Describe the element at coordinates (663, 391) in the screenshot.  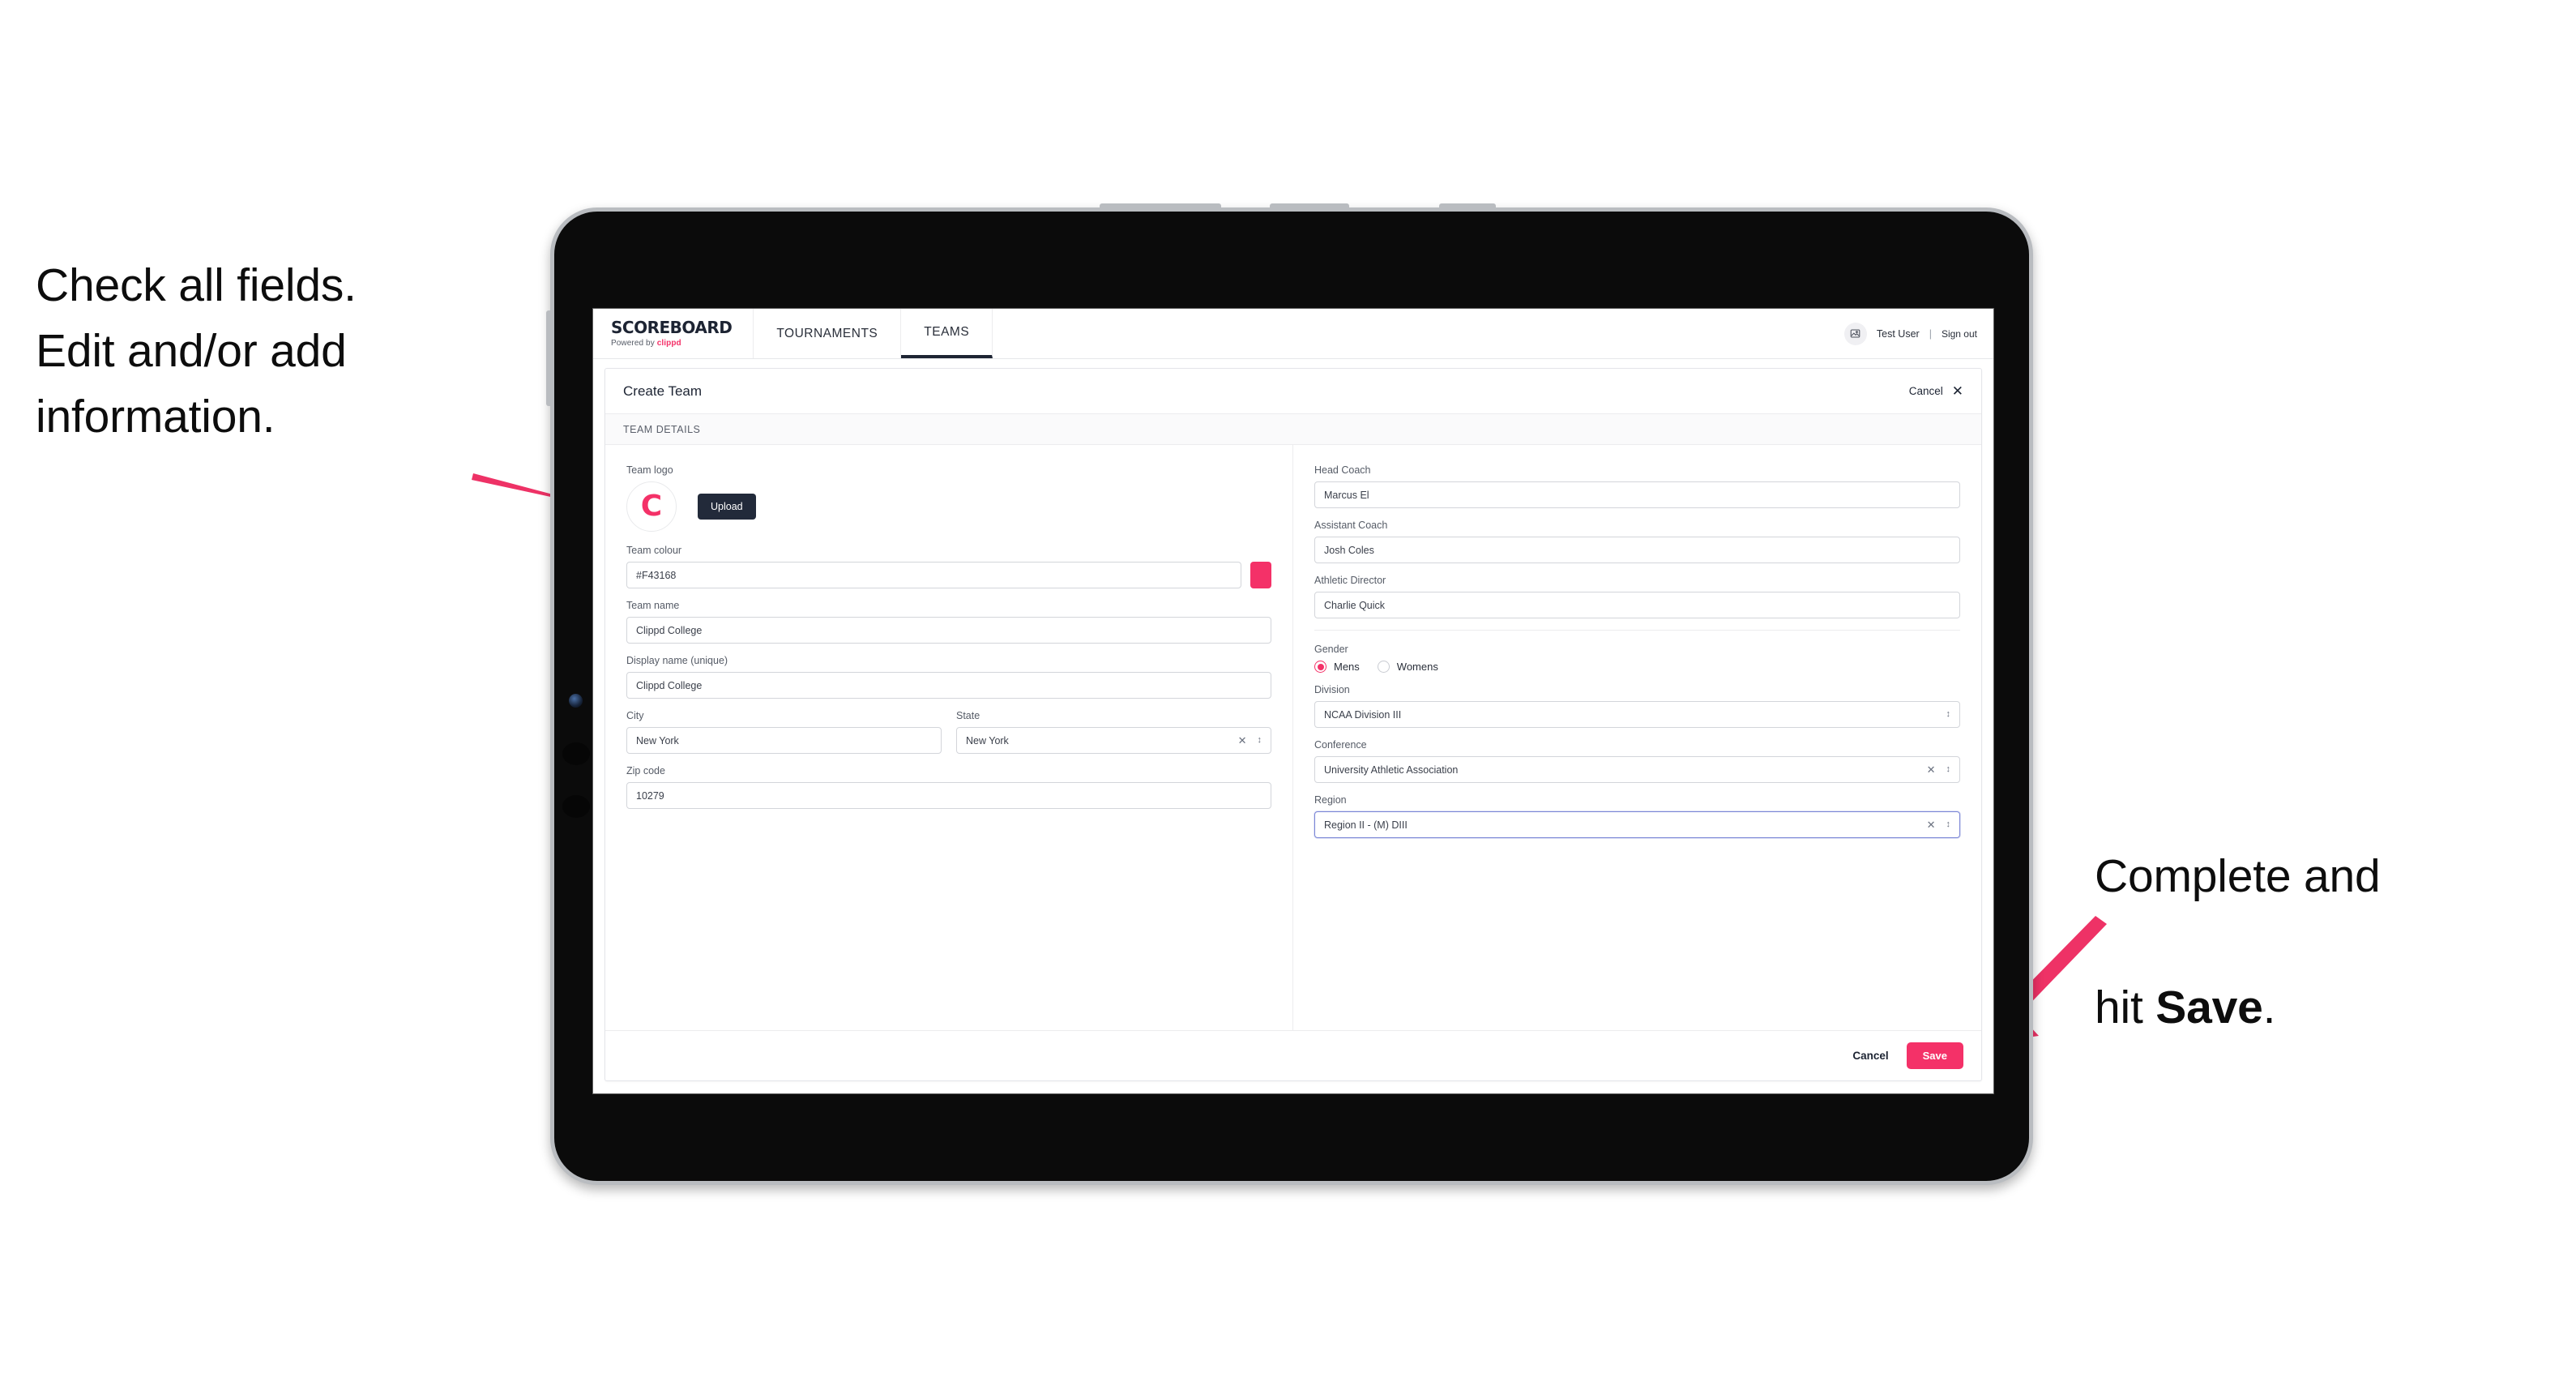
I see `page-title: Create Team` at that location.